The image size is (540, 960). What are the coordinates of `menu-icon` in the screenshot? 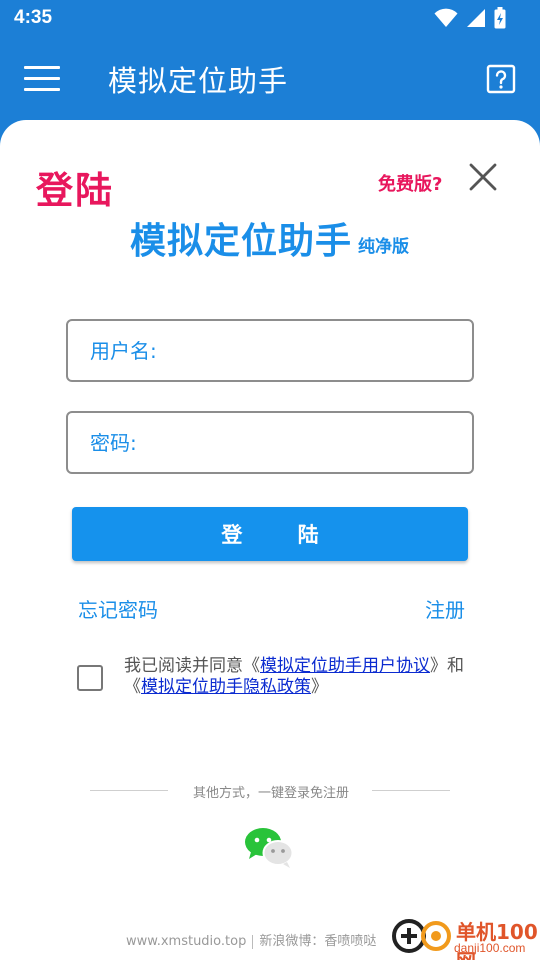 It's located at (43, 79).